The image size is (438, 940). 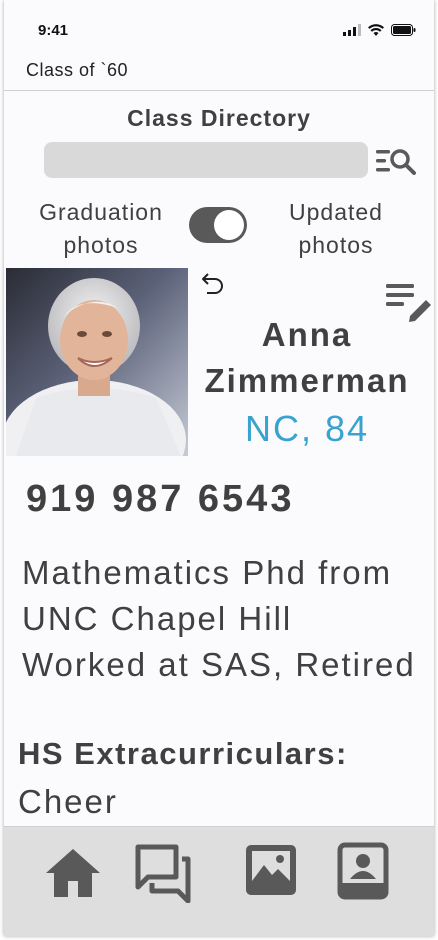 What do you see at coordinates (307, 357) in the screenshot?
I see `profile-name: Anna Zimmerman` at bounding box center [307, 357].